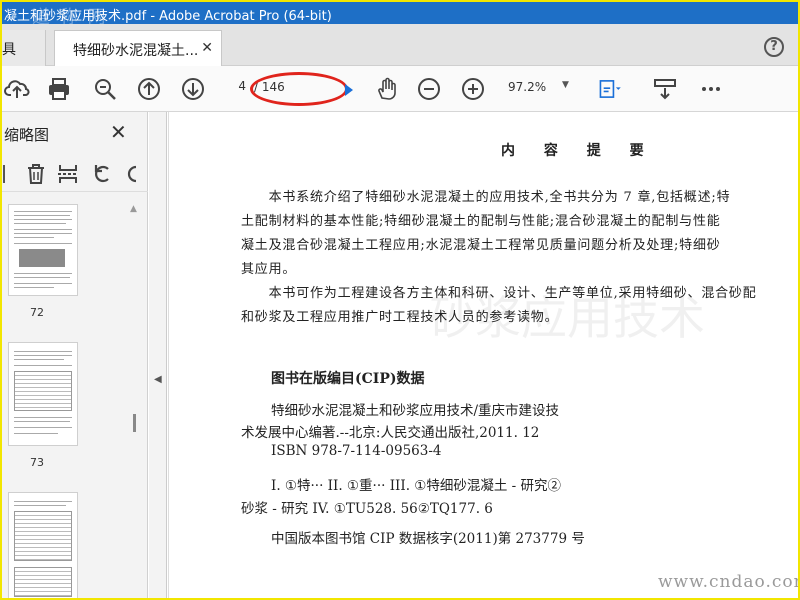  What do you see at coordinates (400, 317) in the screenshot?
I see `summary-line: 和砂浆及工程应用推广时工程技术人员的参考读物。` at bounding box center [400, 317].